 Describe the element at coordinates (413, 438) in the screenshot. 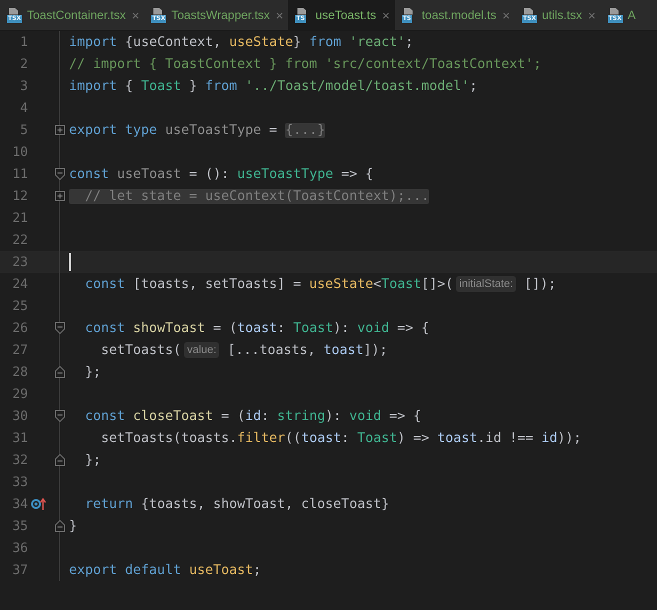

I see `code-text: ) =>` at that location.